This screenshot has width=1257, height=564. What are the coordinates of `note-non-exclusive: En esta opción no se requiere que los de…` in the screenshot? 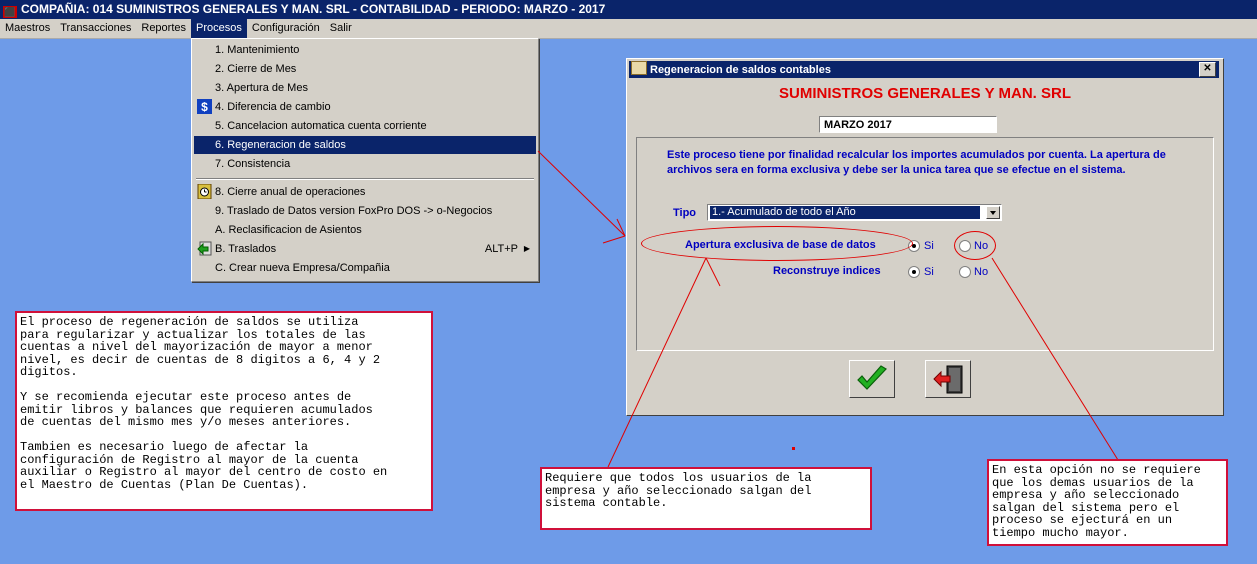 It's located at (1107, 502).